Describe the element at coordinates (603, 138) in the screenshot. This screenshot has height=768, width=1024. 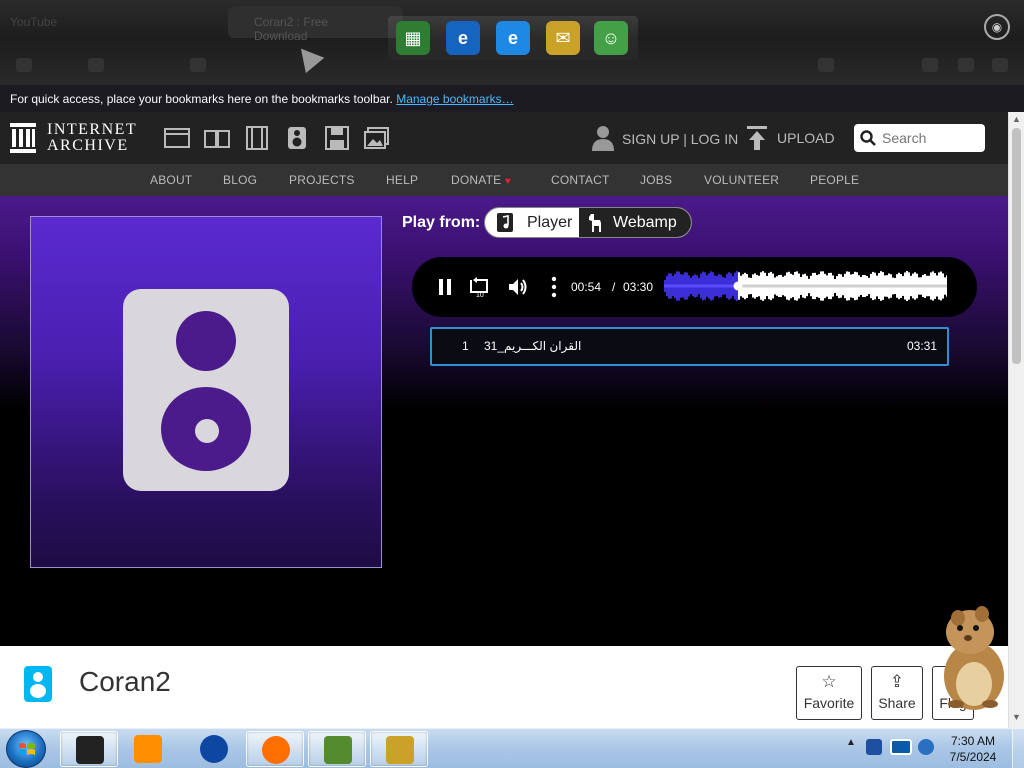
I see `user-icon` at that location.